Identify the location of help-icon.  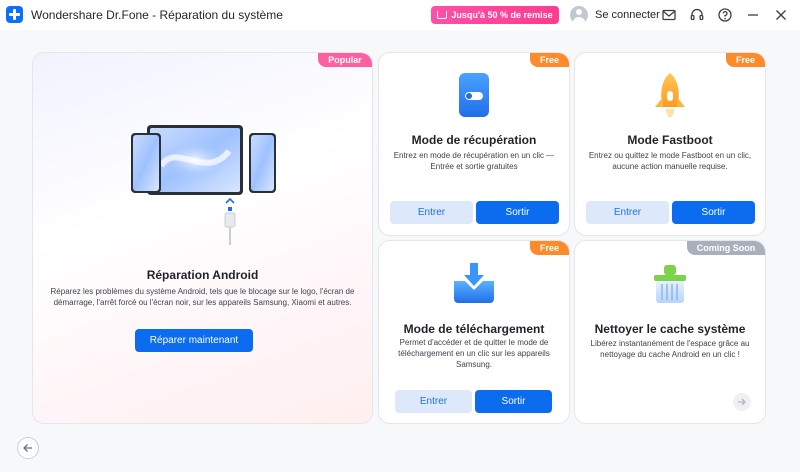
(725, 15).